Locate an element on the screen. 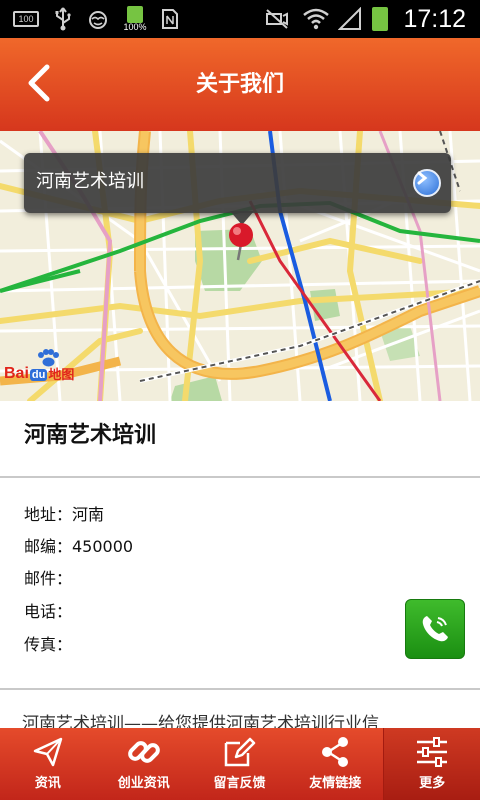 Image resolution: width=480 pixels, height=800 pixels. battery-saver-label: 100 is located at coordinates (26, 19).